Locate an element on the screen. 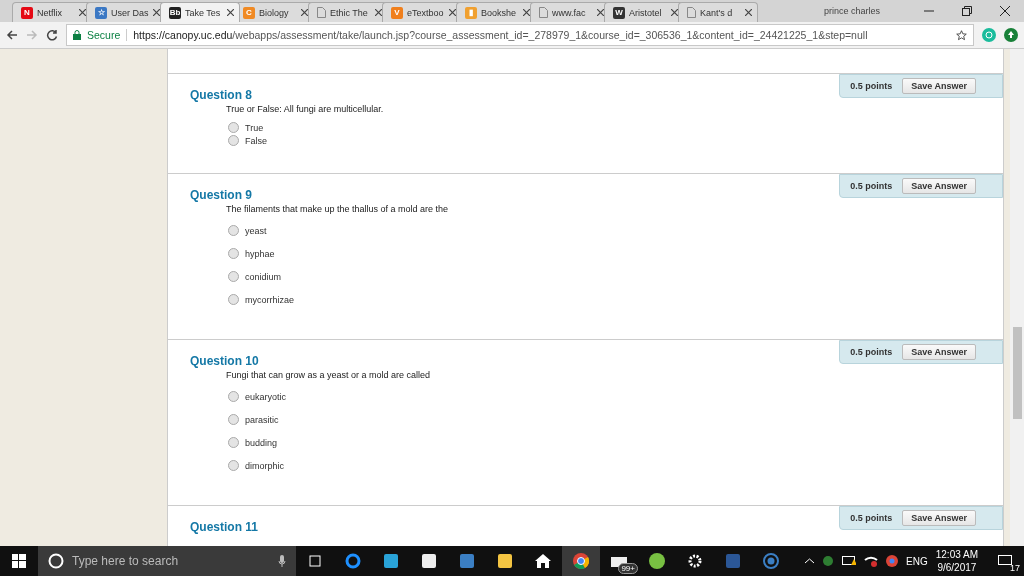 The width and height of the screenshot is (1024, 576). answer-option: hyphae is located at coordinates (615, 253).